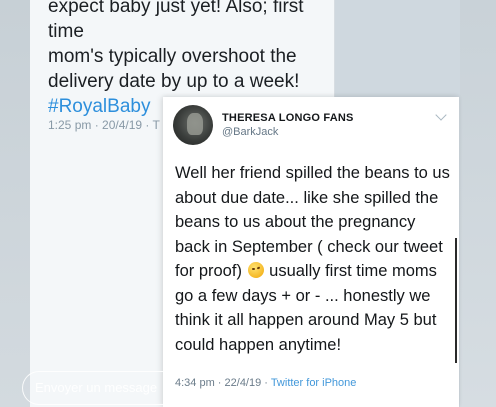 The height and width of the screenshot is (407, 496). I want to click on winking-face-emoji-icon, so click(255, 270).